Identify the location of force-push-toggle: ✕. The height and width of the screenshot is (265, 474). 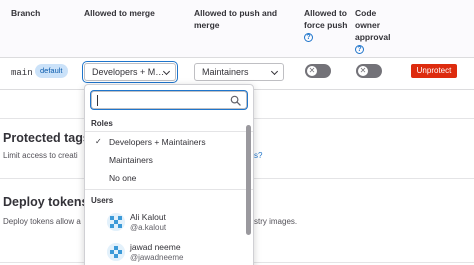
(318, 71).